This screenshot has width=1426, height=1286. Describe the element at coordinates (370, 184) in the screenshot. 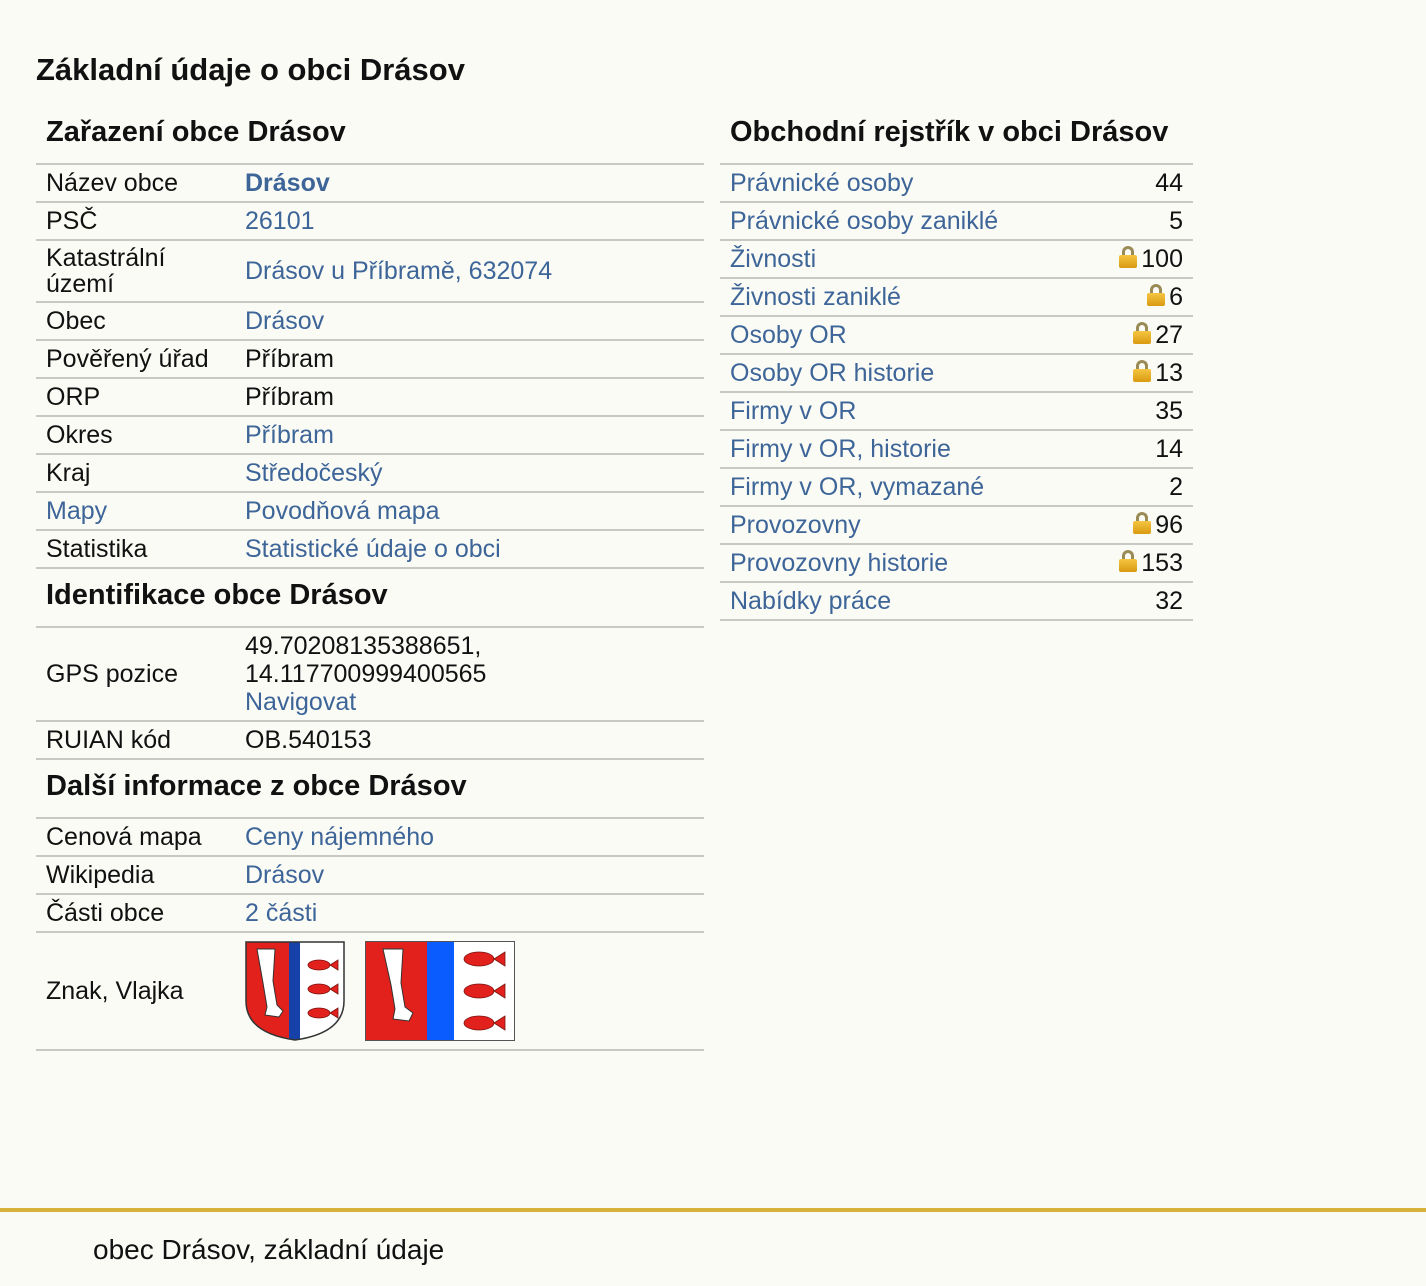

I see `table-row: Název obce Drásov` at that location.